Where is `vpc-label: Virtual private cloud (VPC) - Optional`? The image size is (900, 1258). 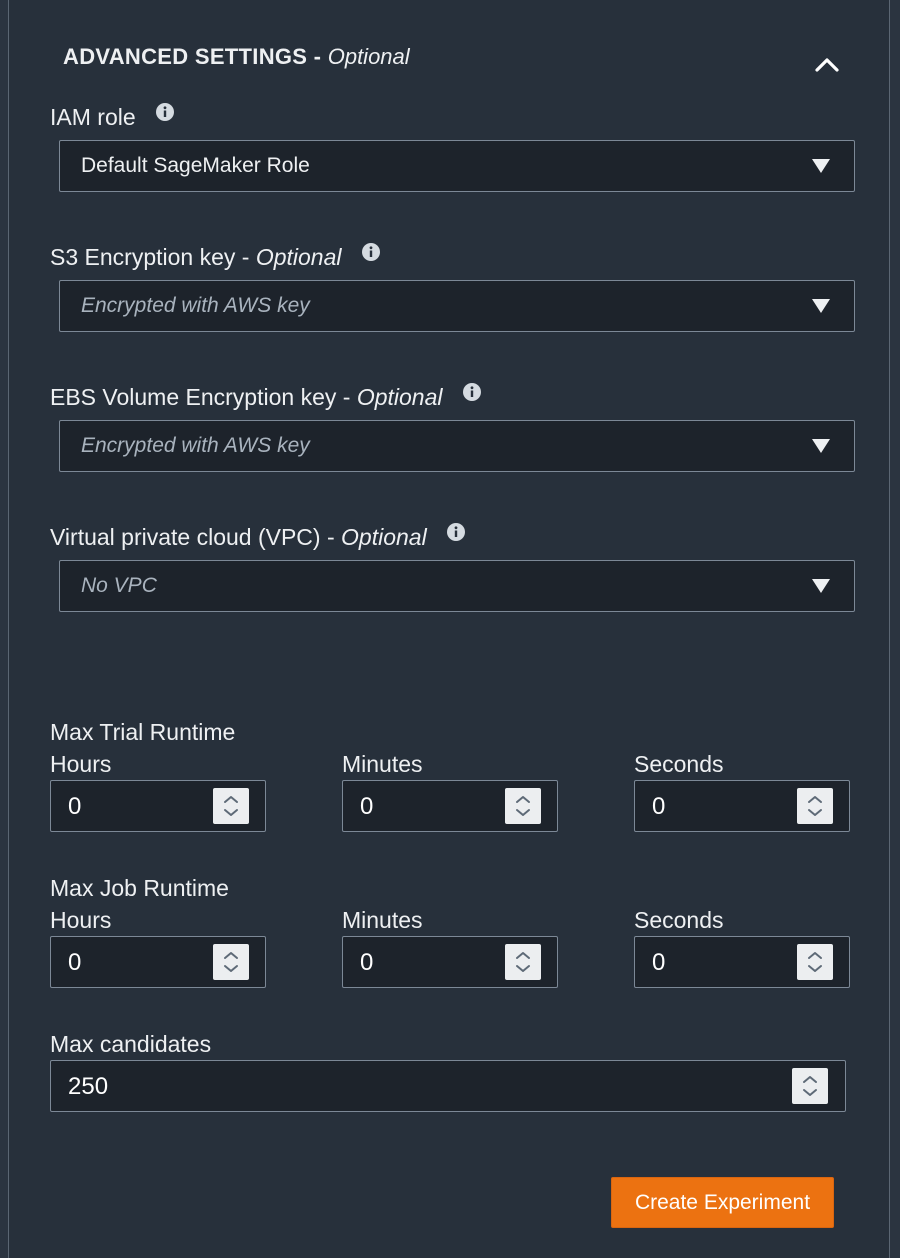
vpc-label: Virtual private cloud (VPC) - Optional is located at coordinates (258, 537).